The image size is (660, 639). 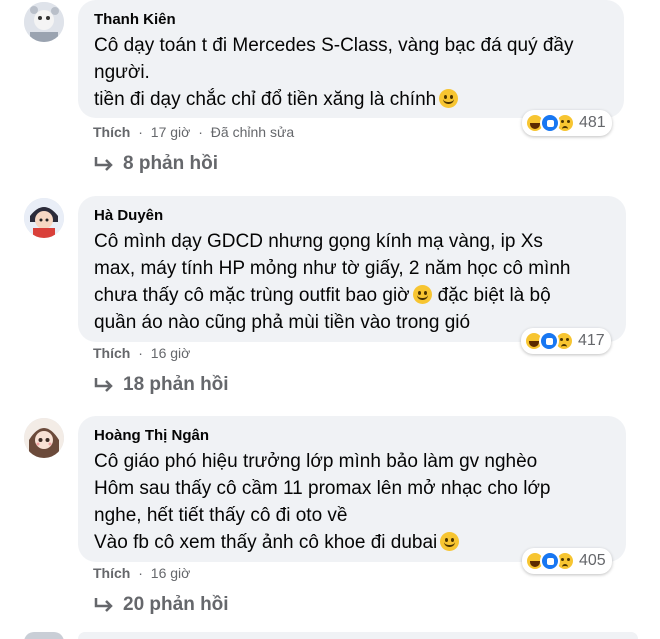 What do you see at coordinates (194, 132) in the screenshot?
I see `comment-meta: Thích · 17 giờ · Đã chỉnh sửa` at bounding box center [194, 132].